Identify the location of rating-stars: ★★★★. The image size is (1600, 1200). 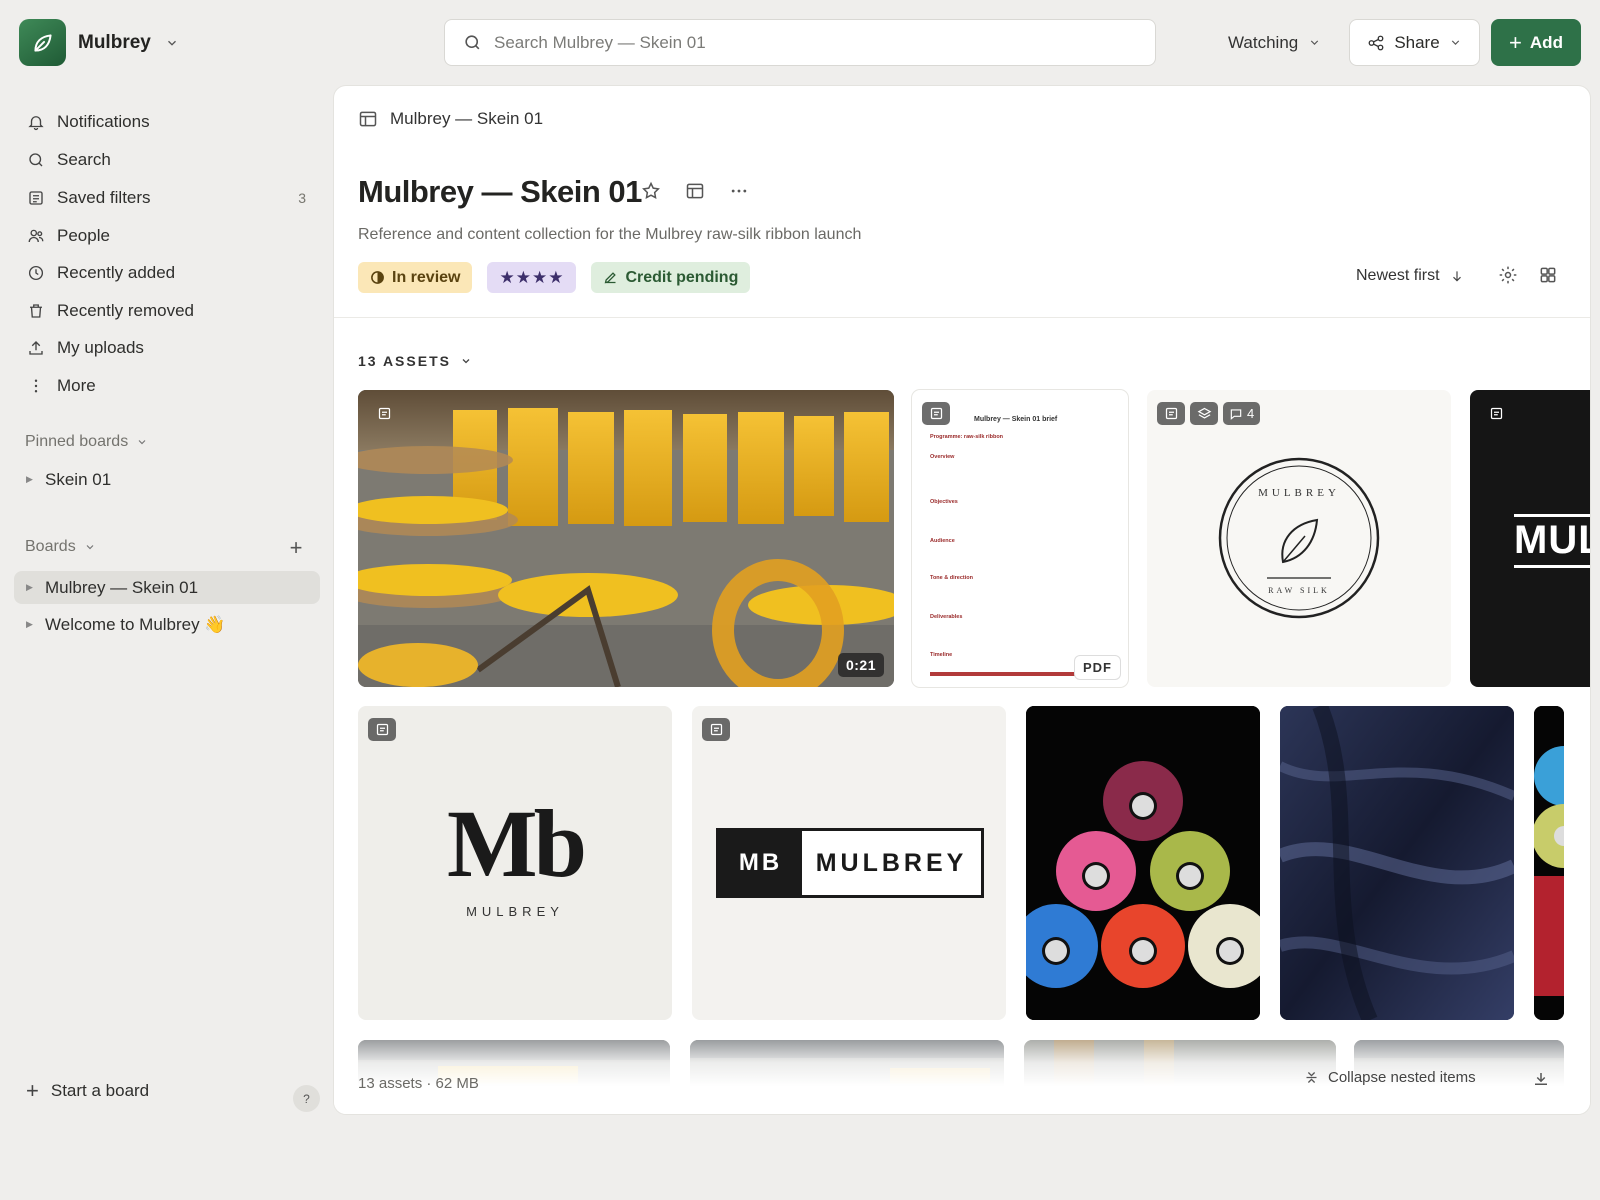
(532, 277).